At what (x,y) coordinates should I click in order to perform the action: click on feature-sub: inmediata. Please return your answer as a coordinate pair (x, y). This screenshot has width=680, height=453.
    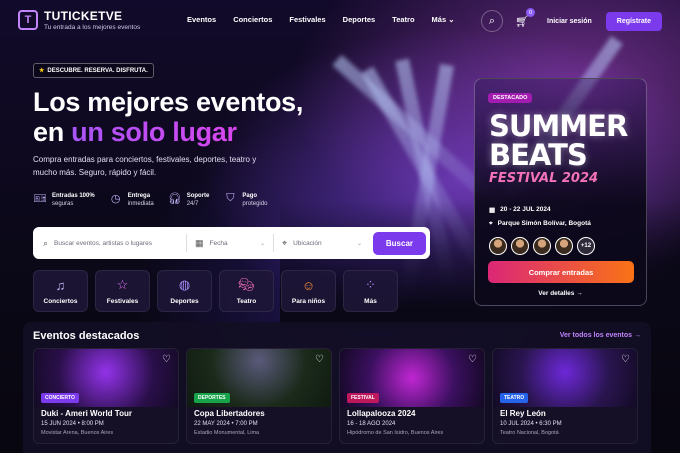
    Looking at the image, I should click on (140, 204).